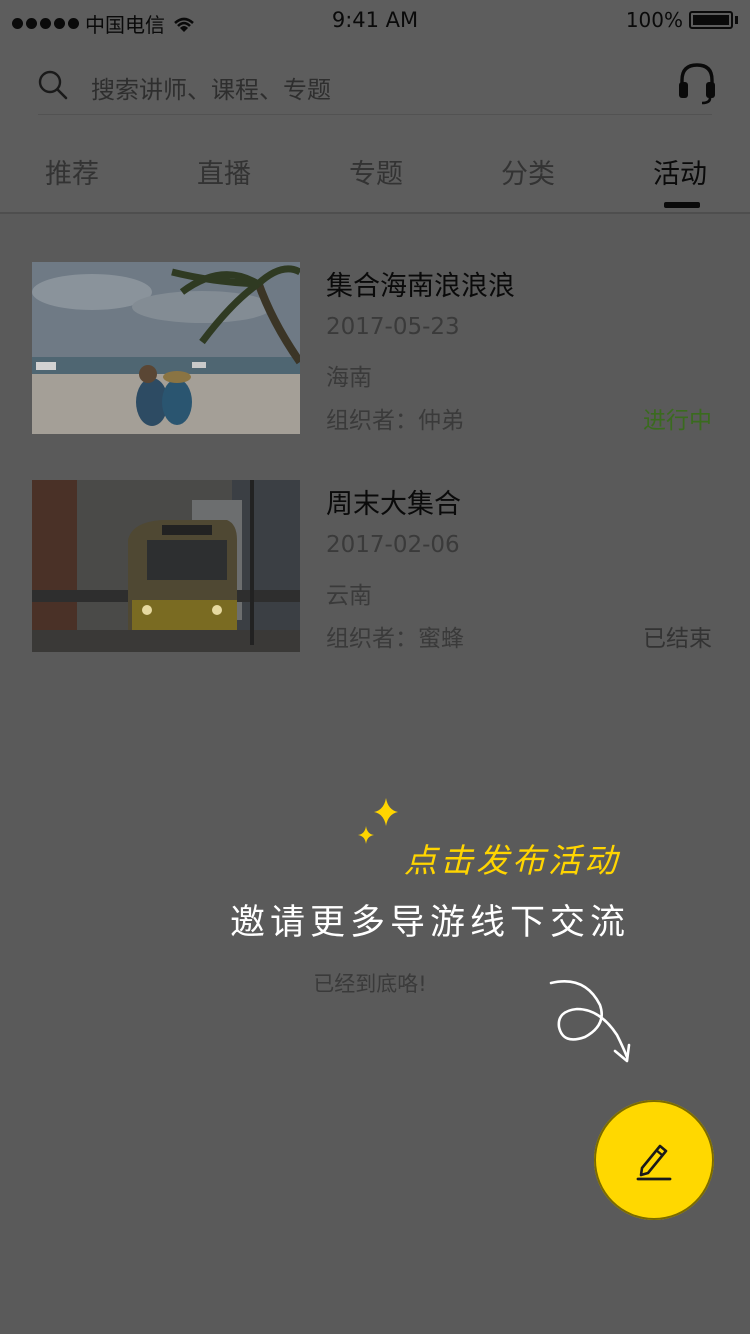 The width and height of the screenshot is (750, 1334). What do you see at coordinates (393, 545) in the screenshot?
I see `activity-date: 2017-02-06` at bounding box center [393, 545].